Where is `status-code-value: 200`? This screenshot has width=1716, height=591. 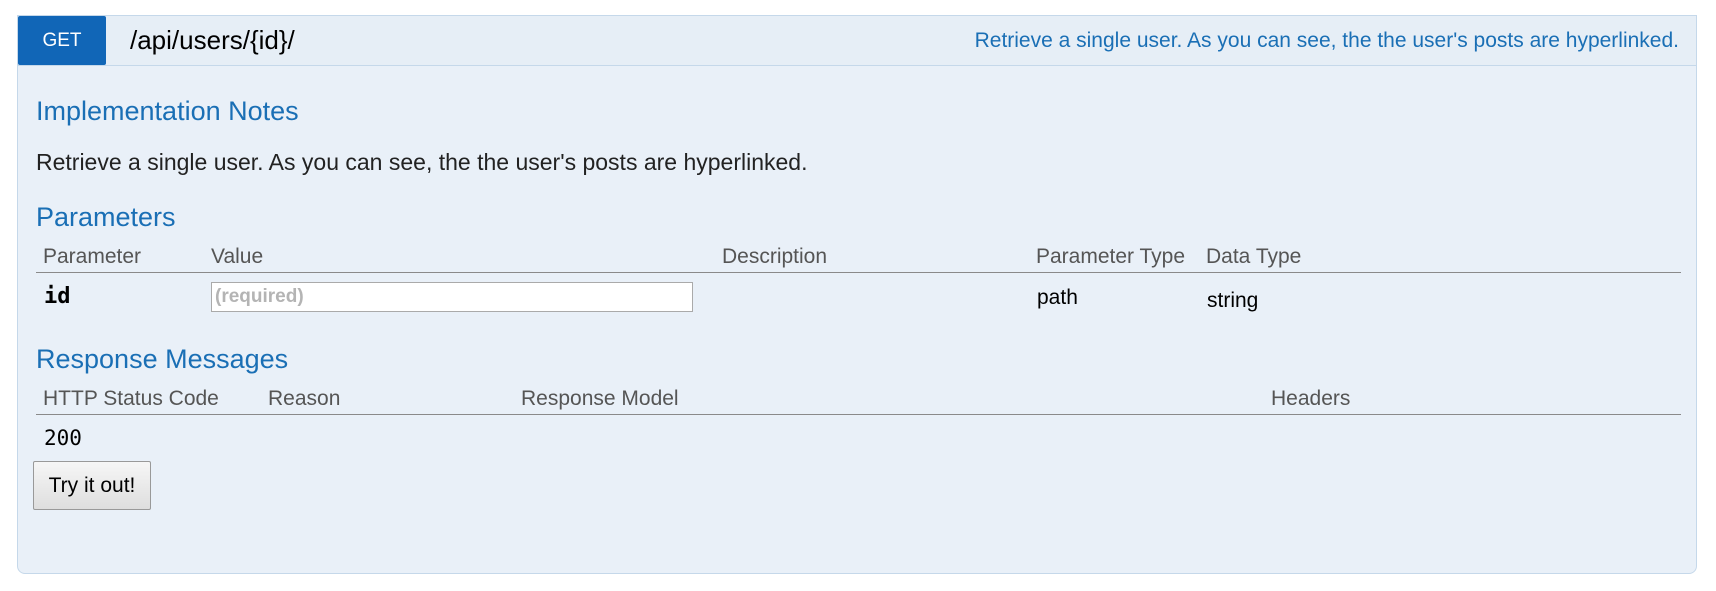 status-code-value: 200 is located at coordinates (63, 438).